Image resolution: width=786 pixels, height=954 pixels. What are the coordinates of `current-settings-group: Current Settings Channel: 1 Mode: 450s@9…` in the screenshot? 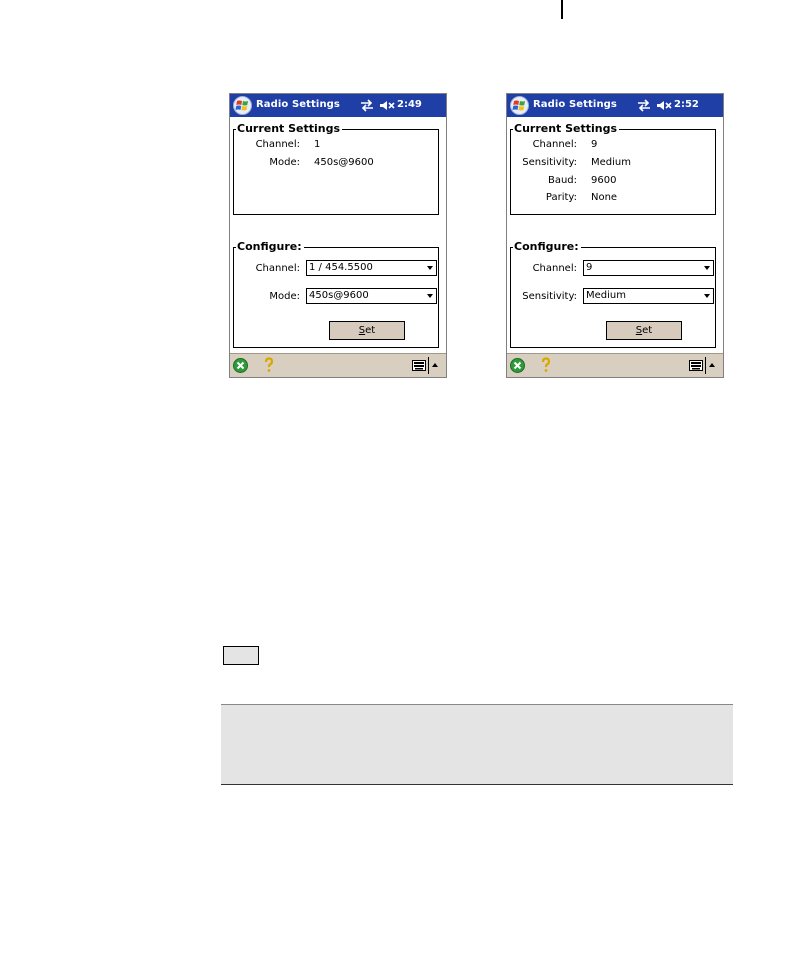 It's located at (336, 168).